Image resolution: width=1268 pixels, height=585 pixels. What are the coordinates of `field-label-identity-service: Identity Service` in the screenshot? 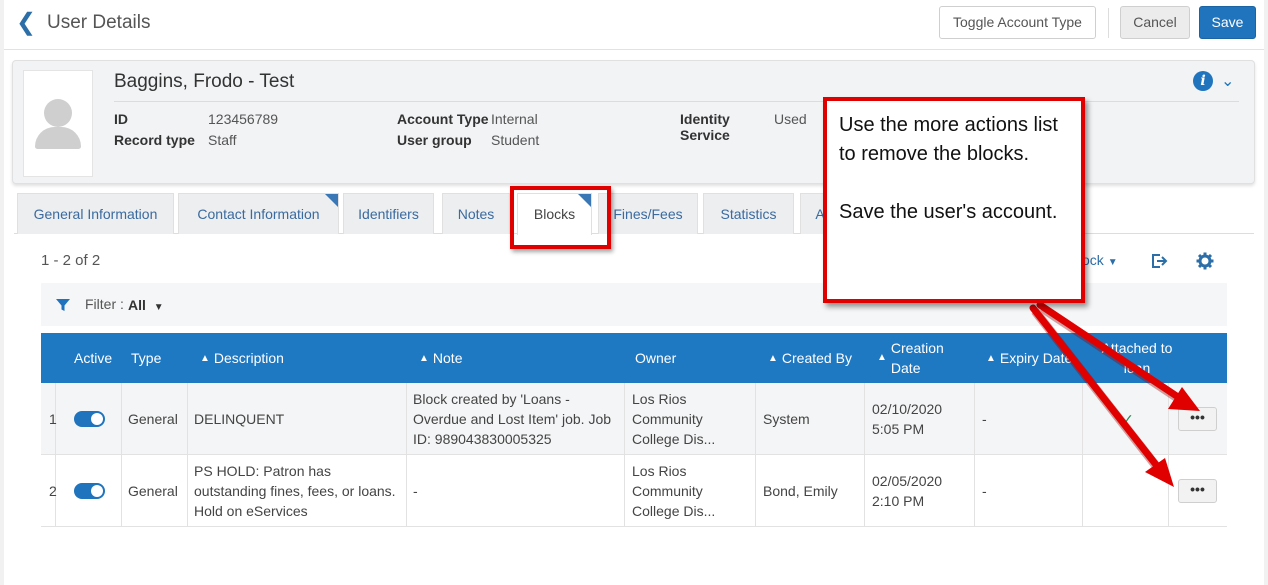 It's located at (705, 127).